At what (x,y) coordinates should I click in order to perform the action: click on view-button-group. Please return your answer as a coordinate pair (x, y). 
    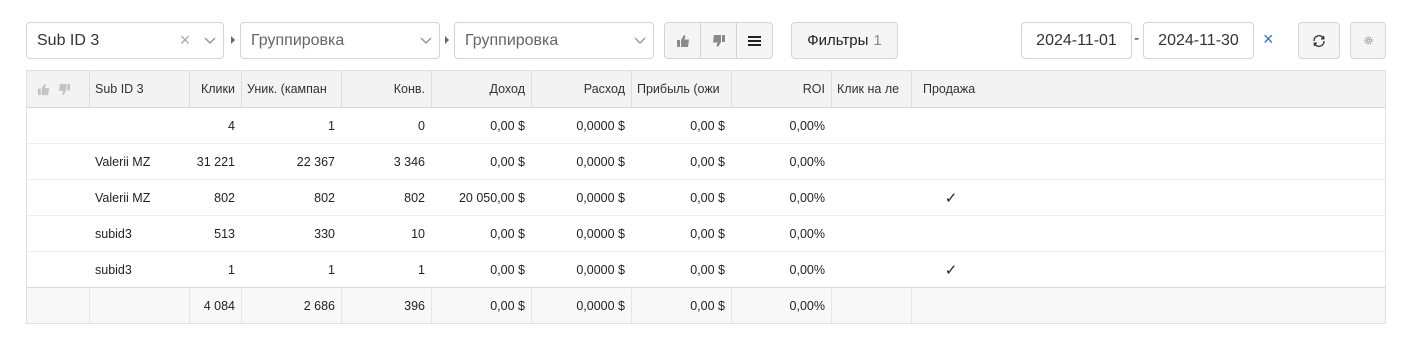
    Looking at the image, I should click on (718, 40).